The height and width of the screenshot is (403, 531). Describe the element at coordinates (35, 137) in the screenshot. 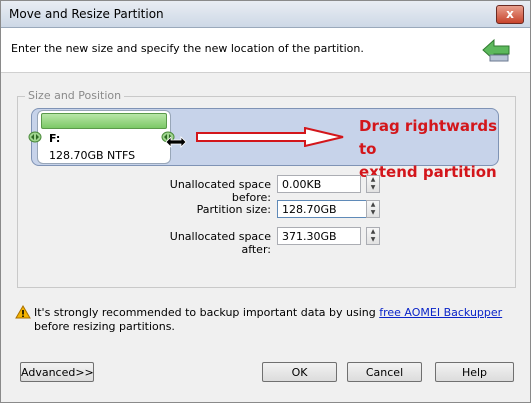

I see `left-resize-handle-icon` at that location.